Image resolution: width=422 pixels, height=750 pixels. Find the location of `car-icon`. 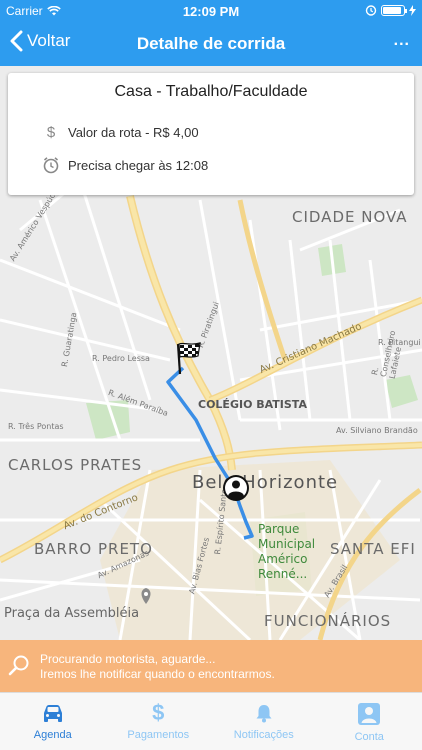

car-icon is located at coordinates (52, 713).